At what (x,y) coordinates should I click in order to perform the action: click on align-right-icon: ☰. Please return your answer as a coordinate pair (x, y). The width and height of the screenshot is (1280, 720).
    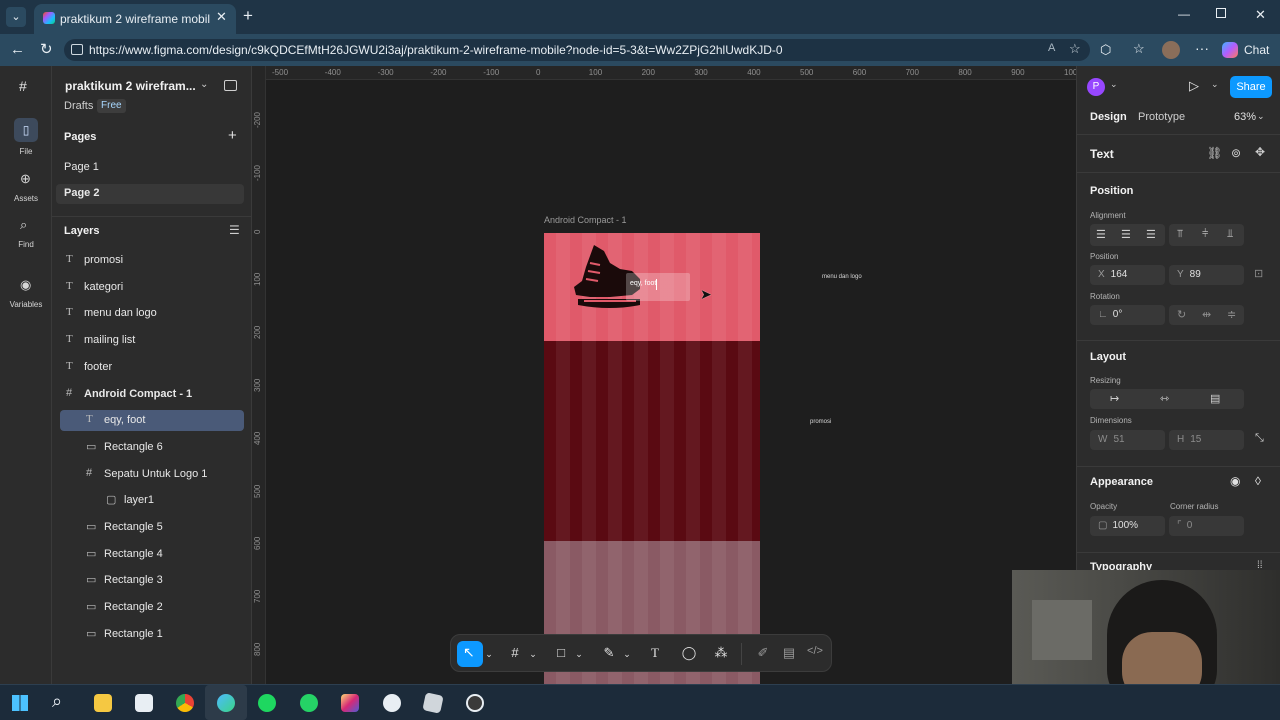
    Looking at the image, I should click on (1151, 234).